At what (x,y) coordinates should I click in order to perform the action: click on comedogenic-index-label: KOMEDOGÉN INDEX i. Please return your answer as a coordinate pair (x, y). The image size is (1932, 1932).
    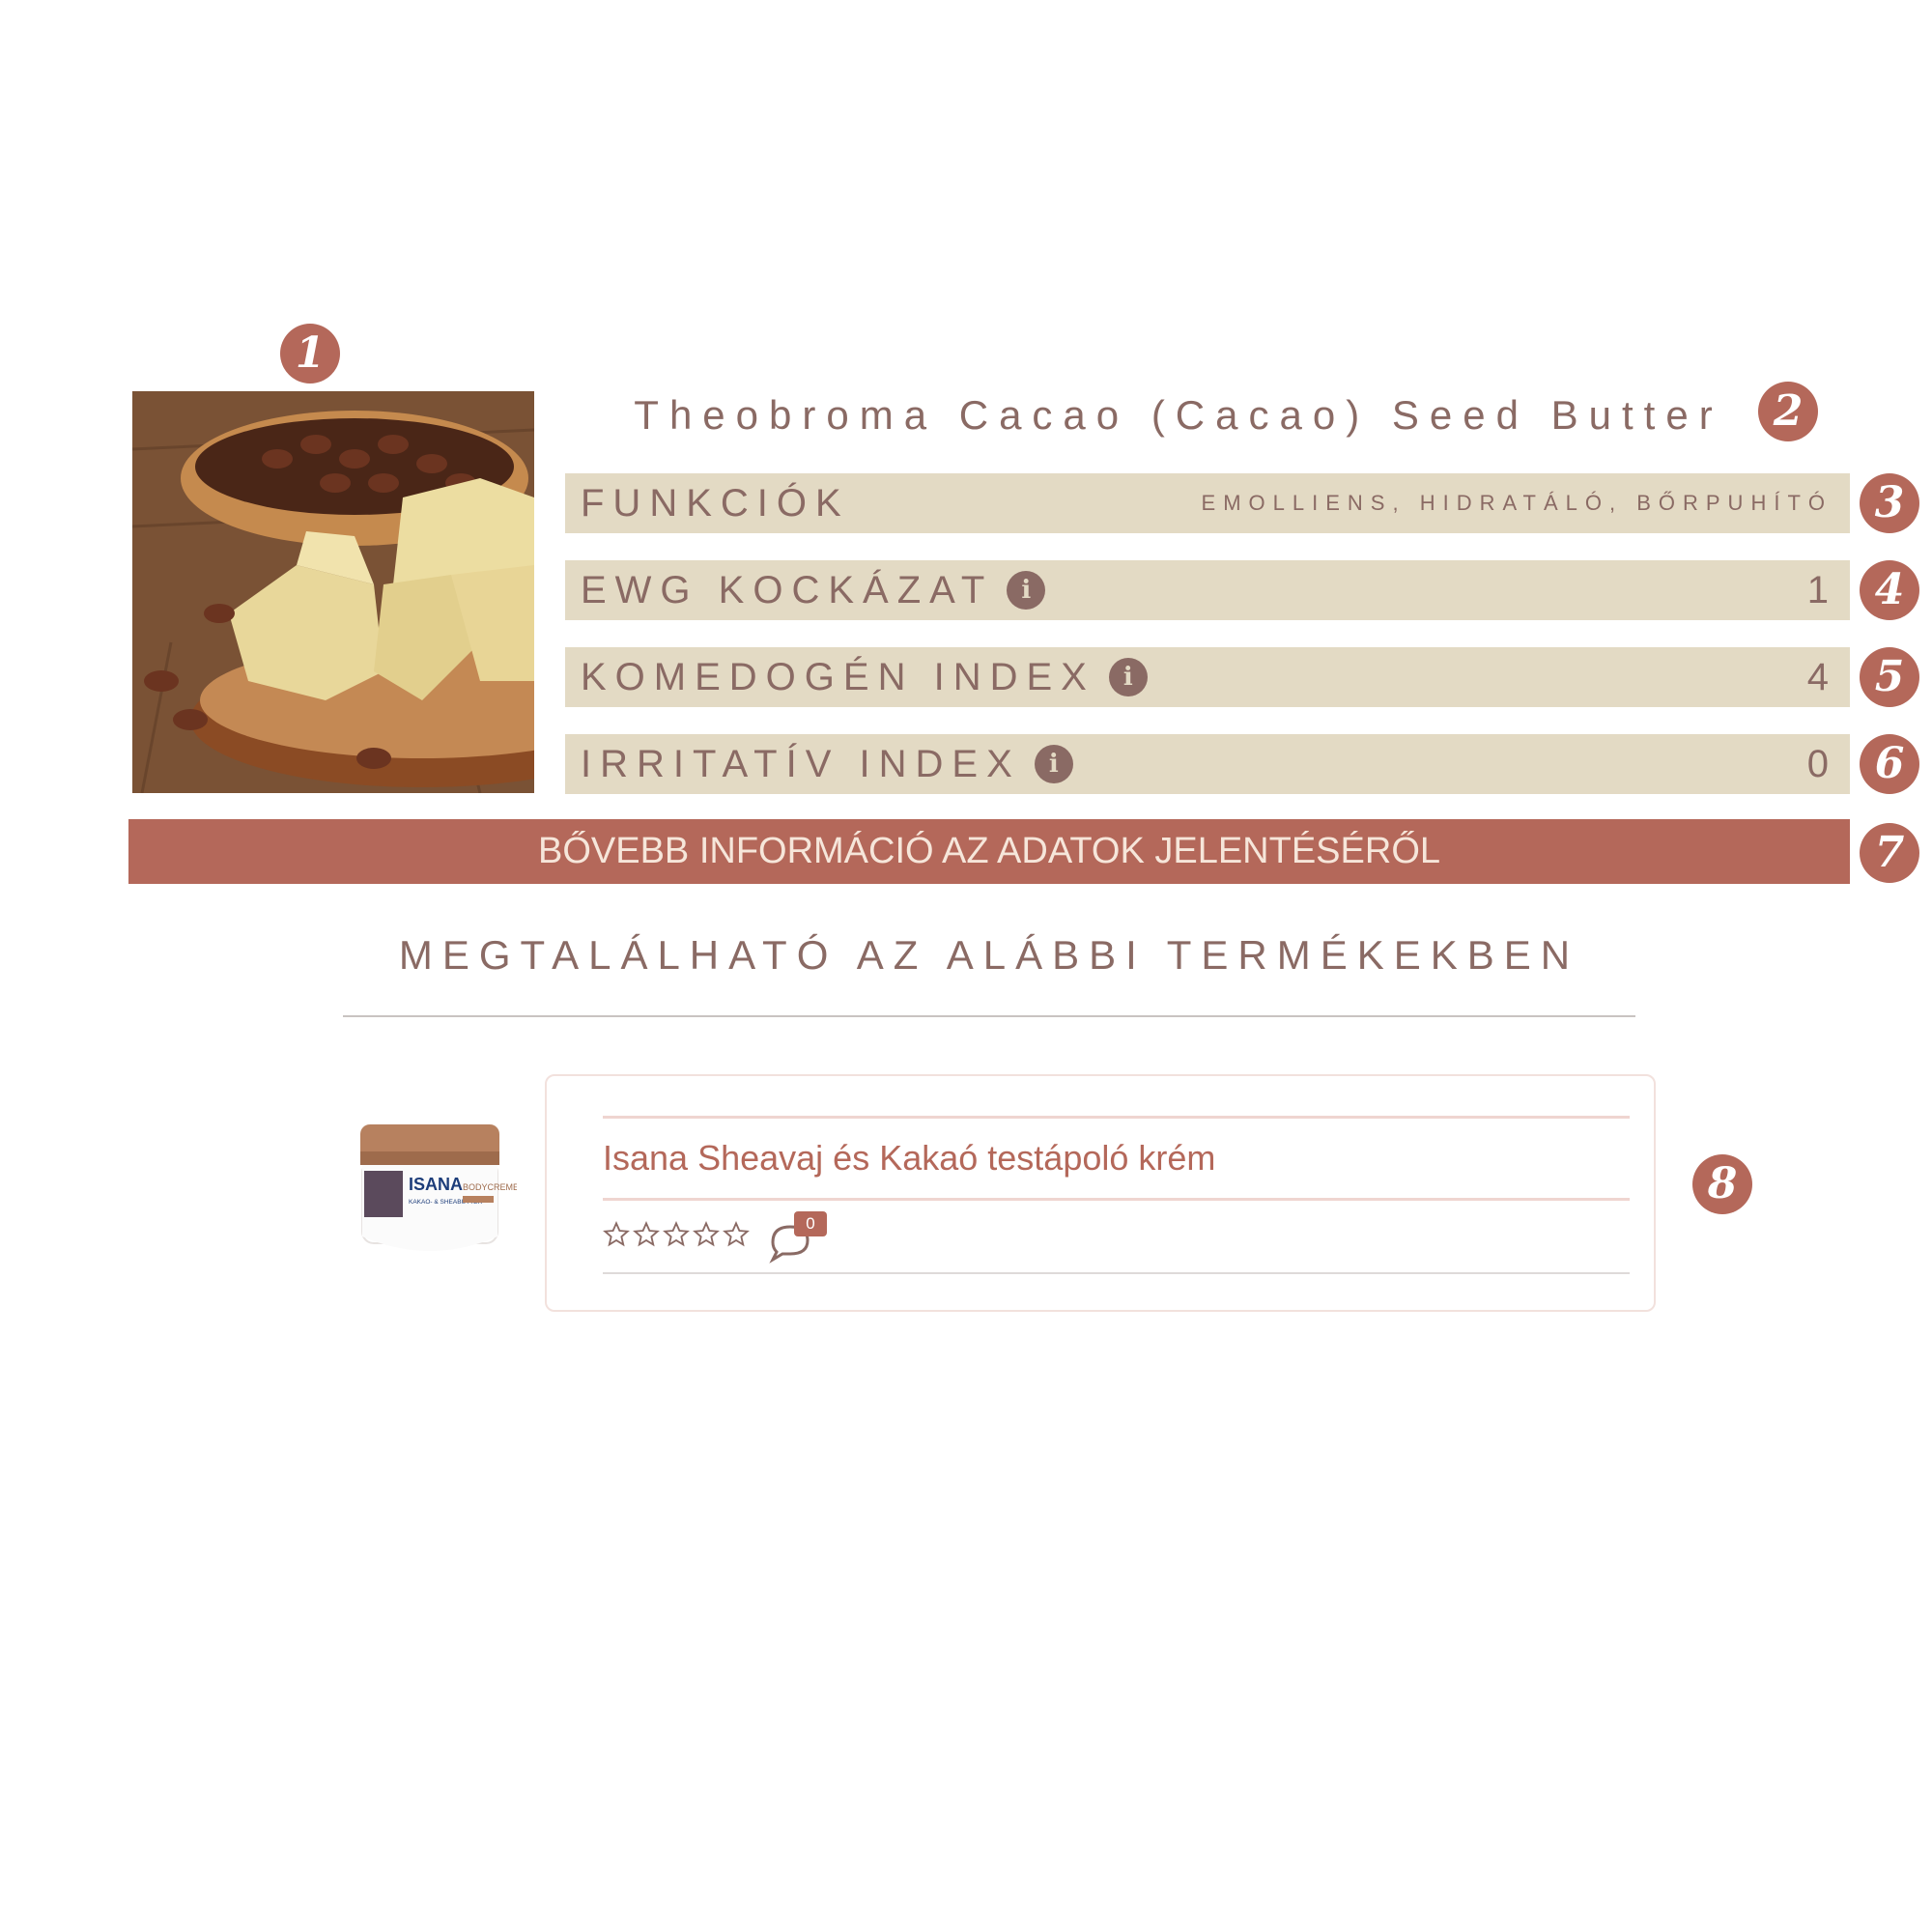
    Looking at the image, I should click on (864, 677).